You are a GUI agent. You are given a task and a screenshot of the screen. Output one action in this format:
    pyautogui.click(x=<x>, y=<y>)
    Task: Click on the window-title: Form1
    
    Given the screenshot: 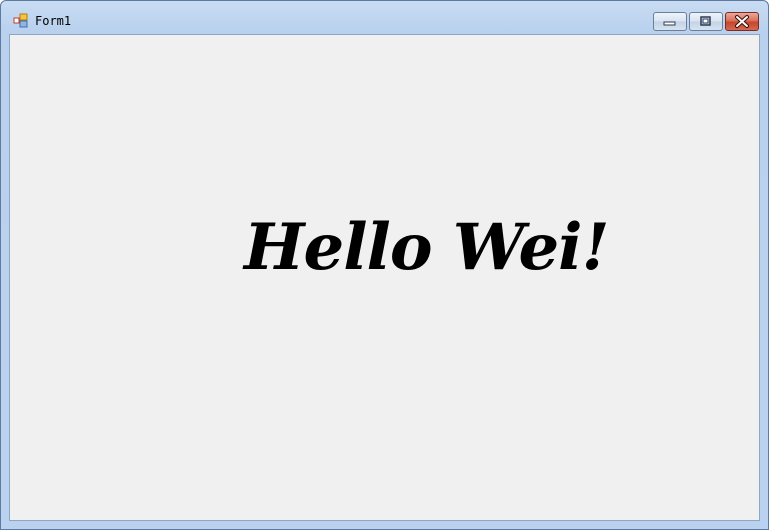 What is the action you would take?
    pyautogui.click(x=53, y=21)
    